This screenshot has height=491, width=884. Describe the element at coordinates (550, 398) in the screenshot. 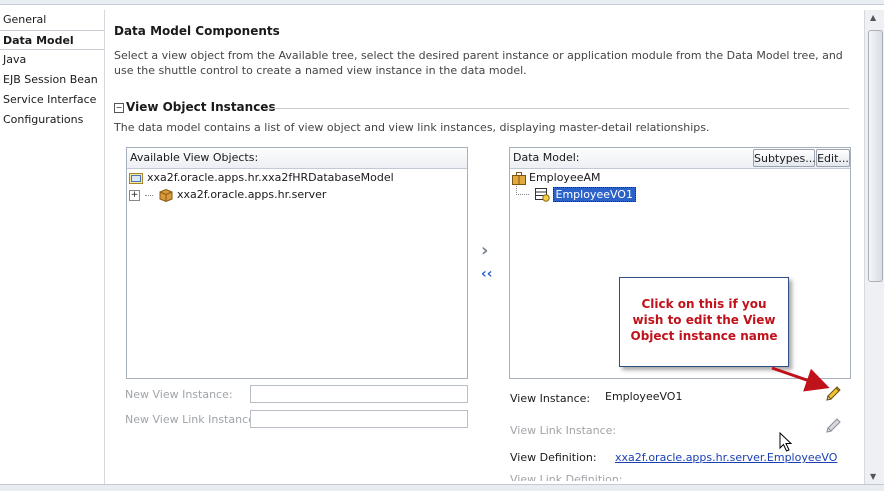

I see `view-instance-label: View Instance:` at that location.